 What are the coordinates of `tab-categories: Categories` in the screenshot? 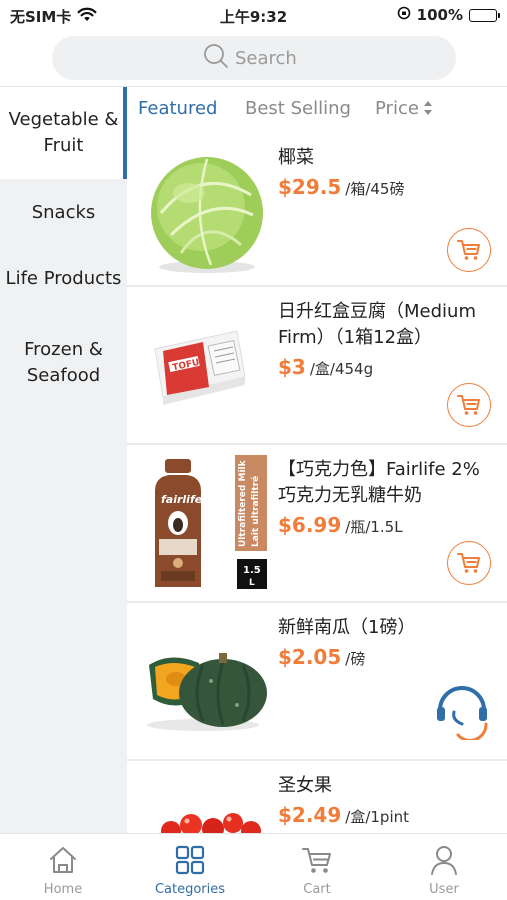 It's located at (190, 867).